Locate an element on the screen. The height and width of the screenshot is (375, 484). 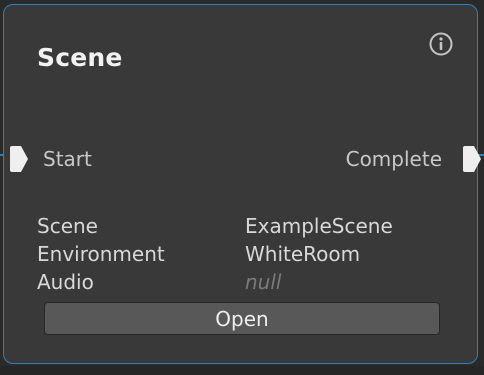
output-port-label: Complete is located at coordinates (393, 159).